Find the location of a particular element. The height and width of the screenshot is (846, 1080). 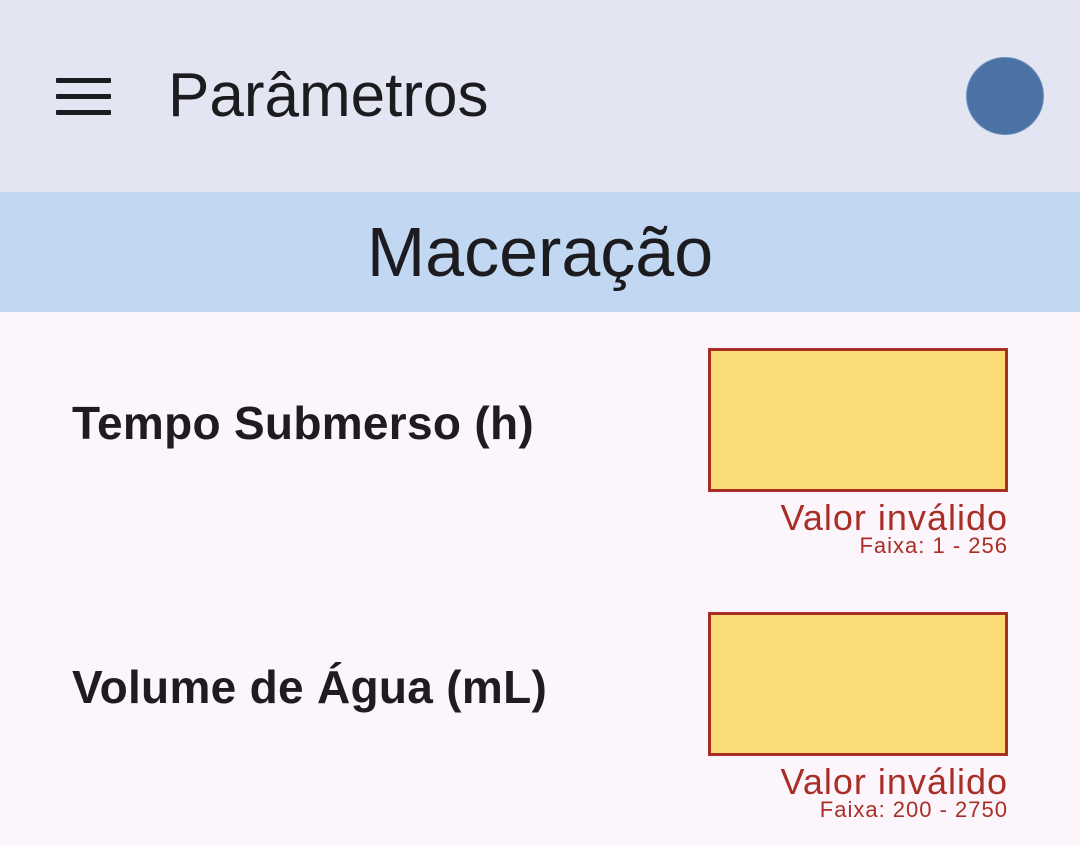

volume-agua-input is located at coordinates (858, 684).